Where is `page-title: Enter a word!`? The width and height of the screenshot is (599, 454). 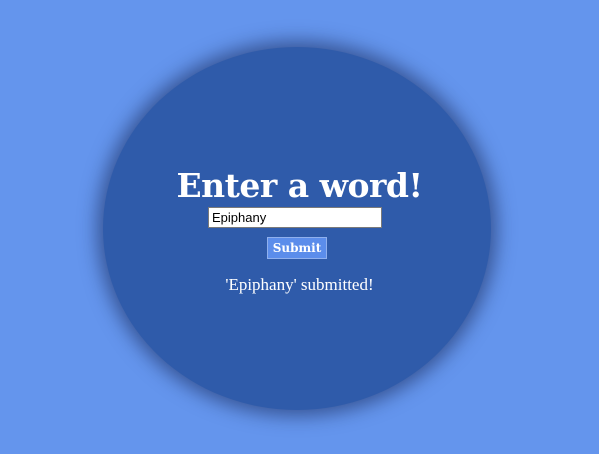
page-title: Enter a word! is located at coordinates (300, 185).